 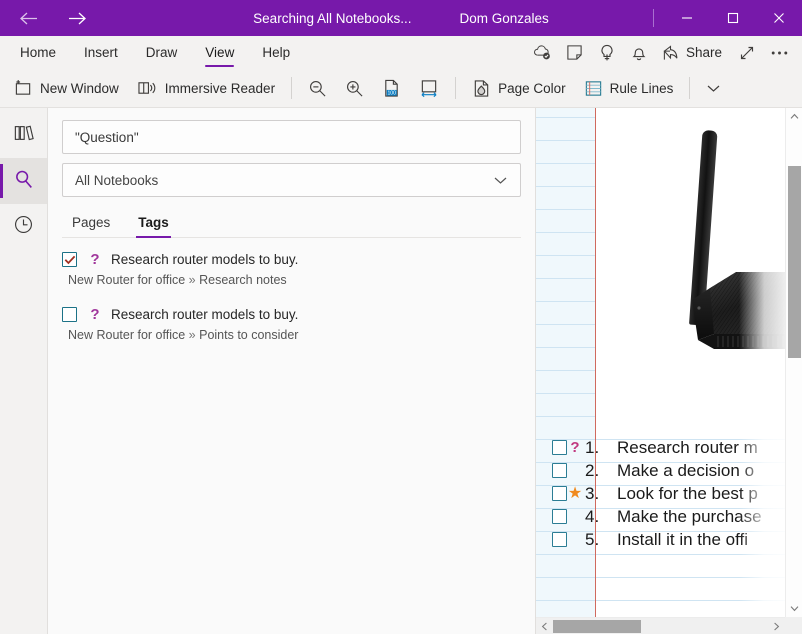 I want to click on immersive-reader-icon, so click(x=147, y=88).